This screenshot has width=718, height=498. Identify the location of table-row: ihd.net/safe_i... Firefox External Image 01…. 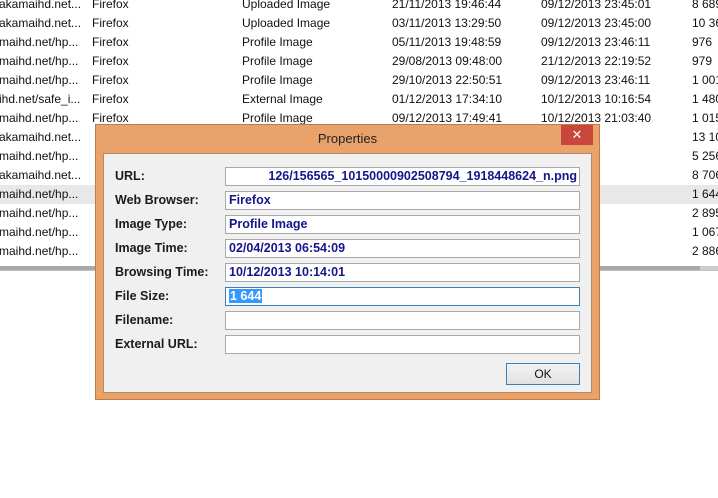
(359, 99).